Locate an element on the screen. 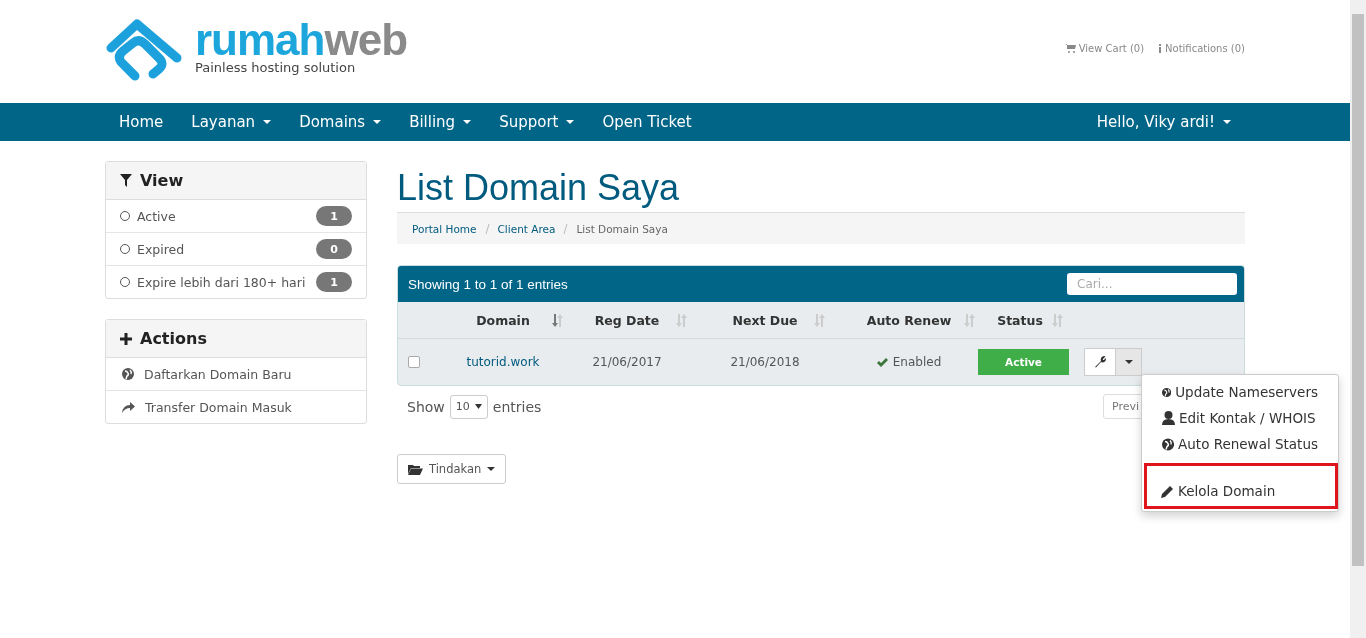 The width and height of the screenshot is (1366, 638). entries-label: entries is located at coordinates (517, 406).